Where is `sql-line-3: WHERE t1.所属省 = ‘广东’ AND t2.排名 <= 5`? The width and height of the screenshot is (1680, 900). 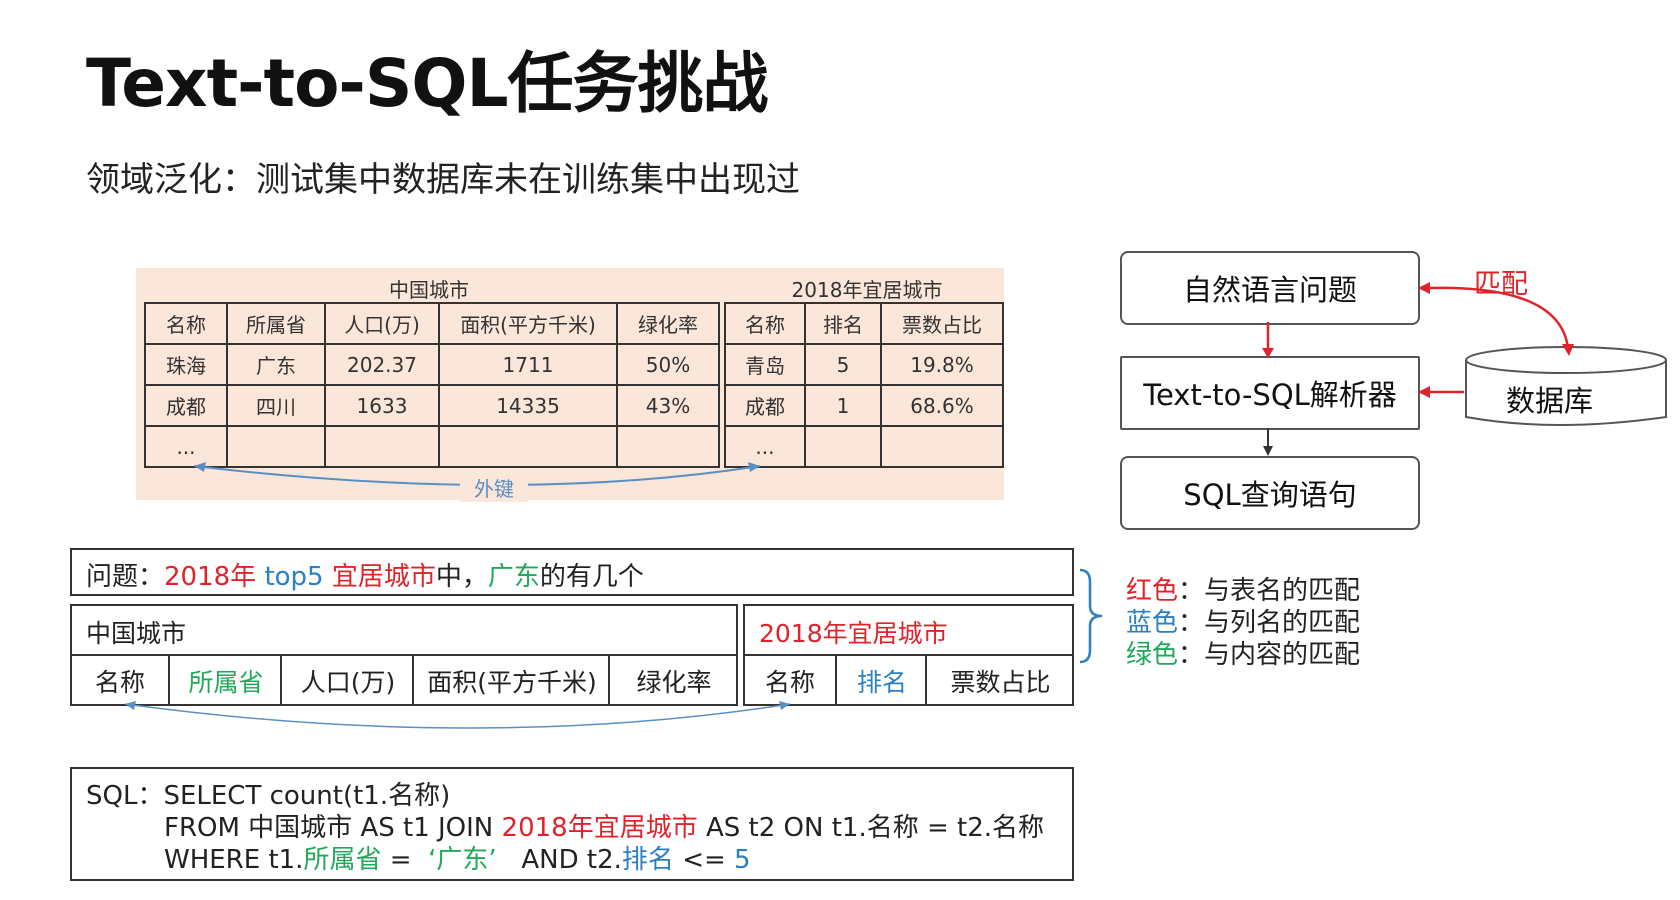
sql-line-3: WHERE t1.所属省 = ‘广东’ AND t2.排名 <= 5 is located at coordinates (457, 857).